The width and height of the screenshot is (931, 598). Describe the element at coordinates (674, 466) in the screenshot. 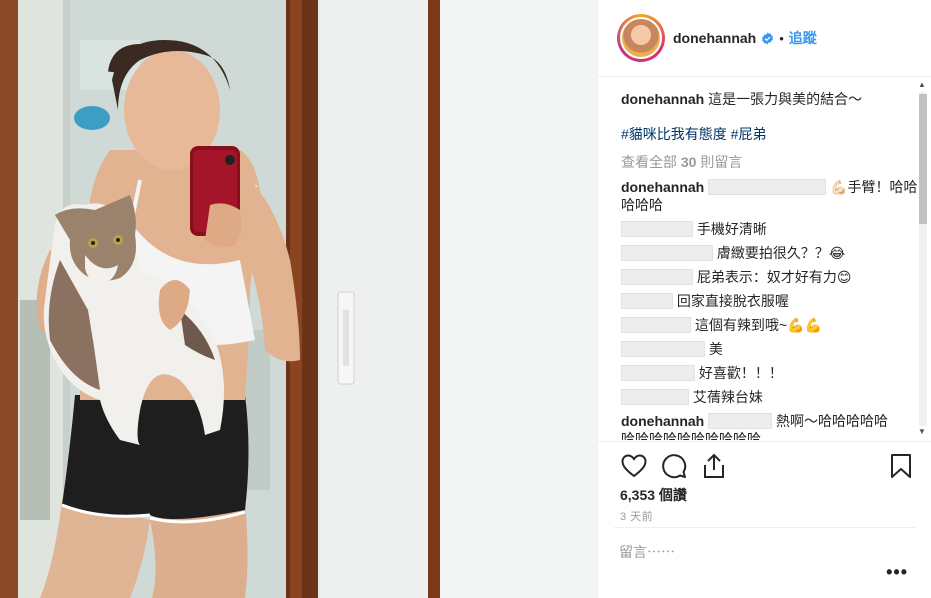

I see `comment-icon` at that location.